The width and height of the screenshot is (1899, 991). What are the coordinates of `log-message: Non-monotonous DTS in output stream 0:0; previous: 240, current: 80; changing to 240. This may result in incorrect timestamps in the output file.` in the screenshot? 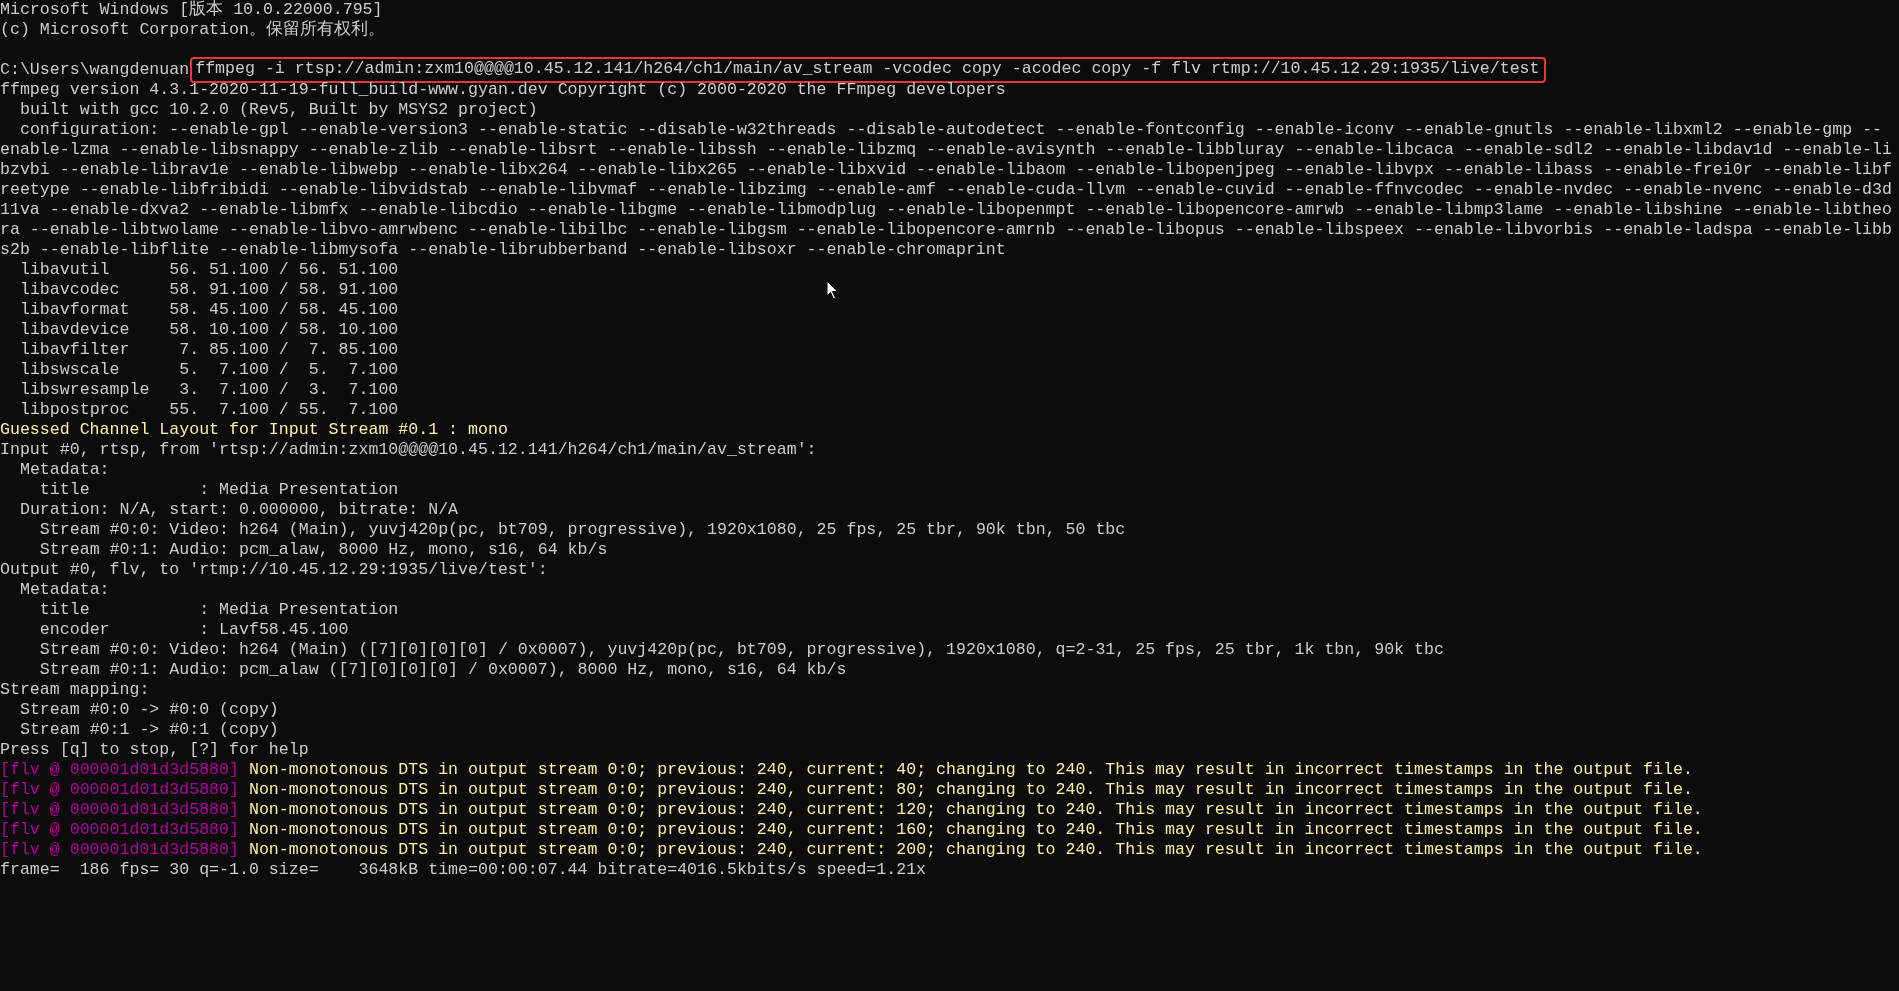 It's located at (970, 790).